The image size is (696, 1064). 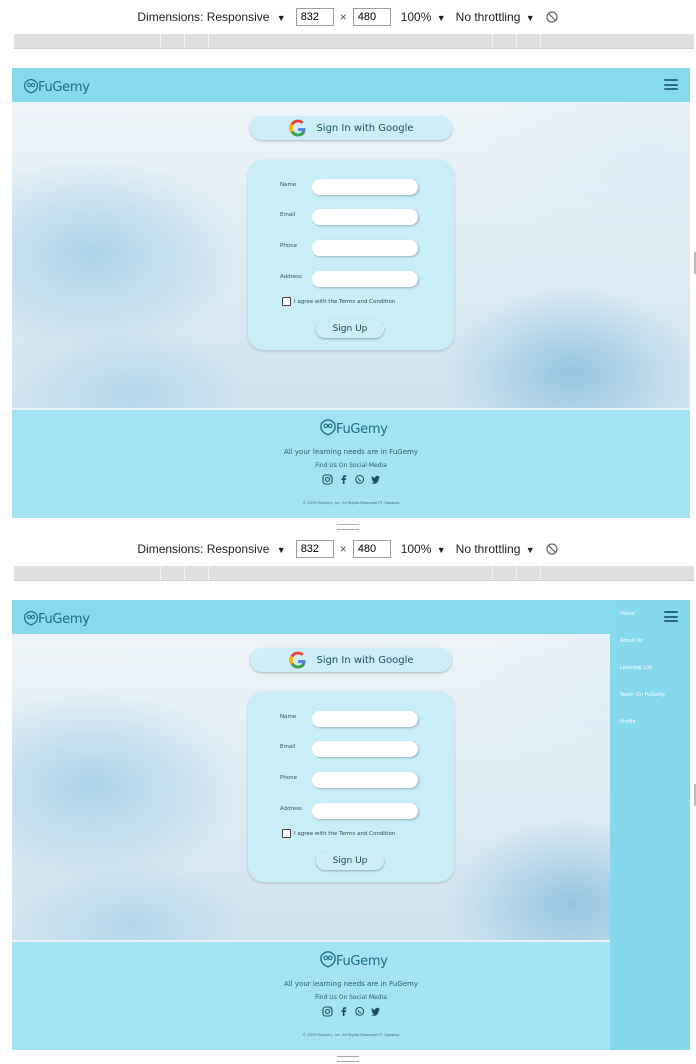 I want to click on menu-item-learning-list: Learning List, so click(x=636, y=668).